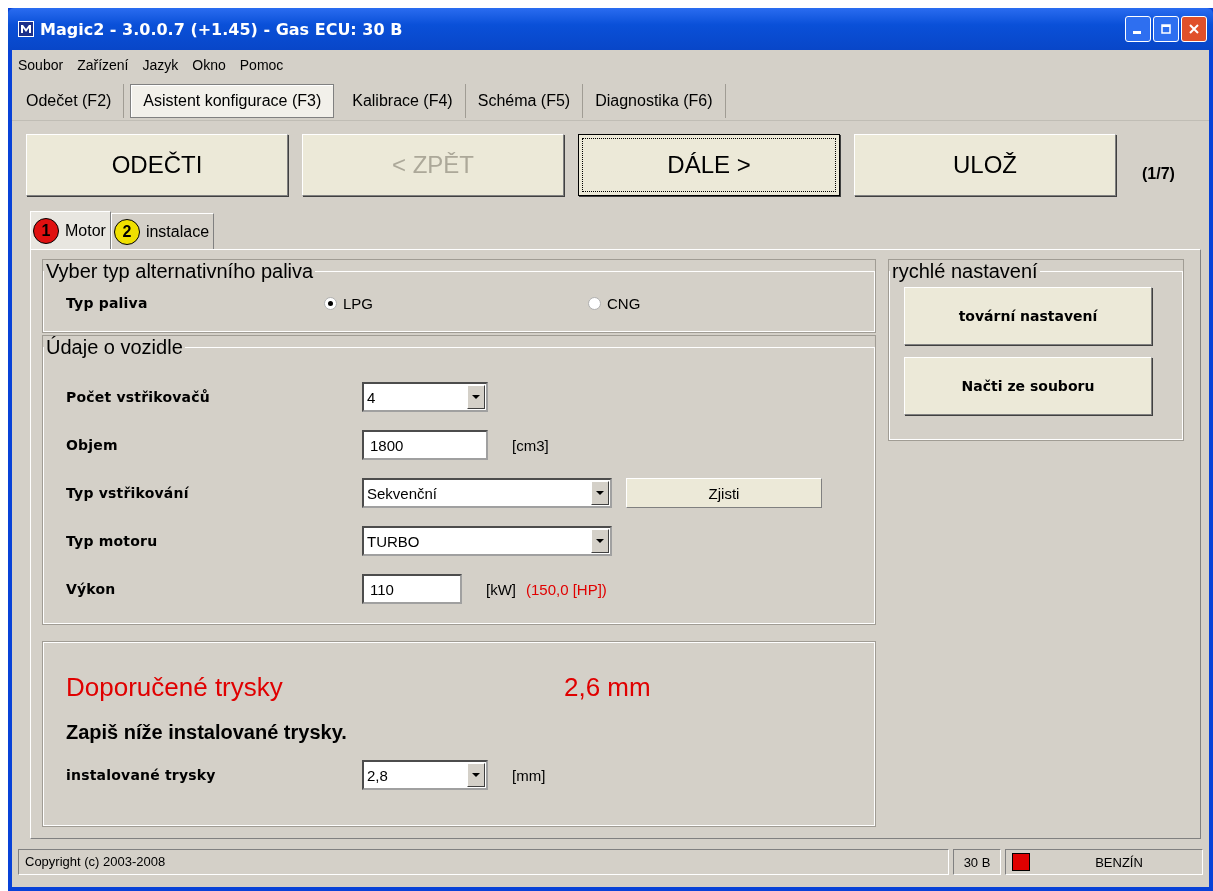 Image resolution: width=1213 pixels, height=891 pixels. I want to click on tab: 2 instalace, so click(162, 231).